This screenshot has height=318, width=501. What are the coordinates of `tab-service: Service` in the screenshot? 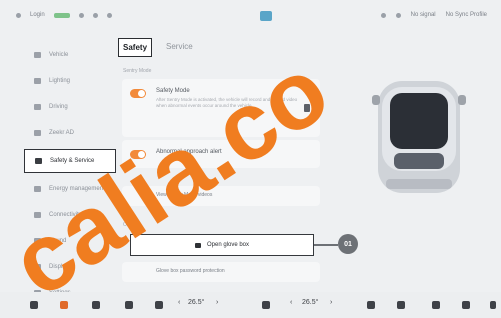 It's located at (179, 47).